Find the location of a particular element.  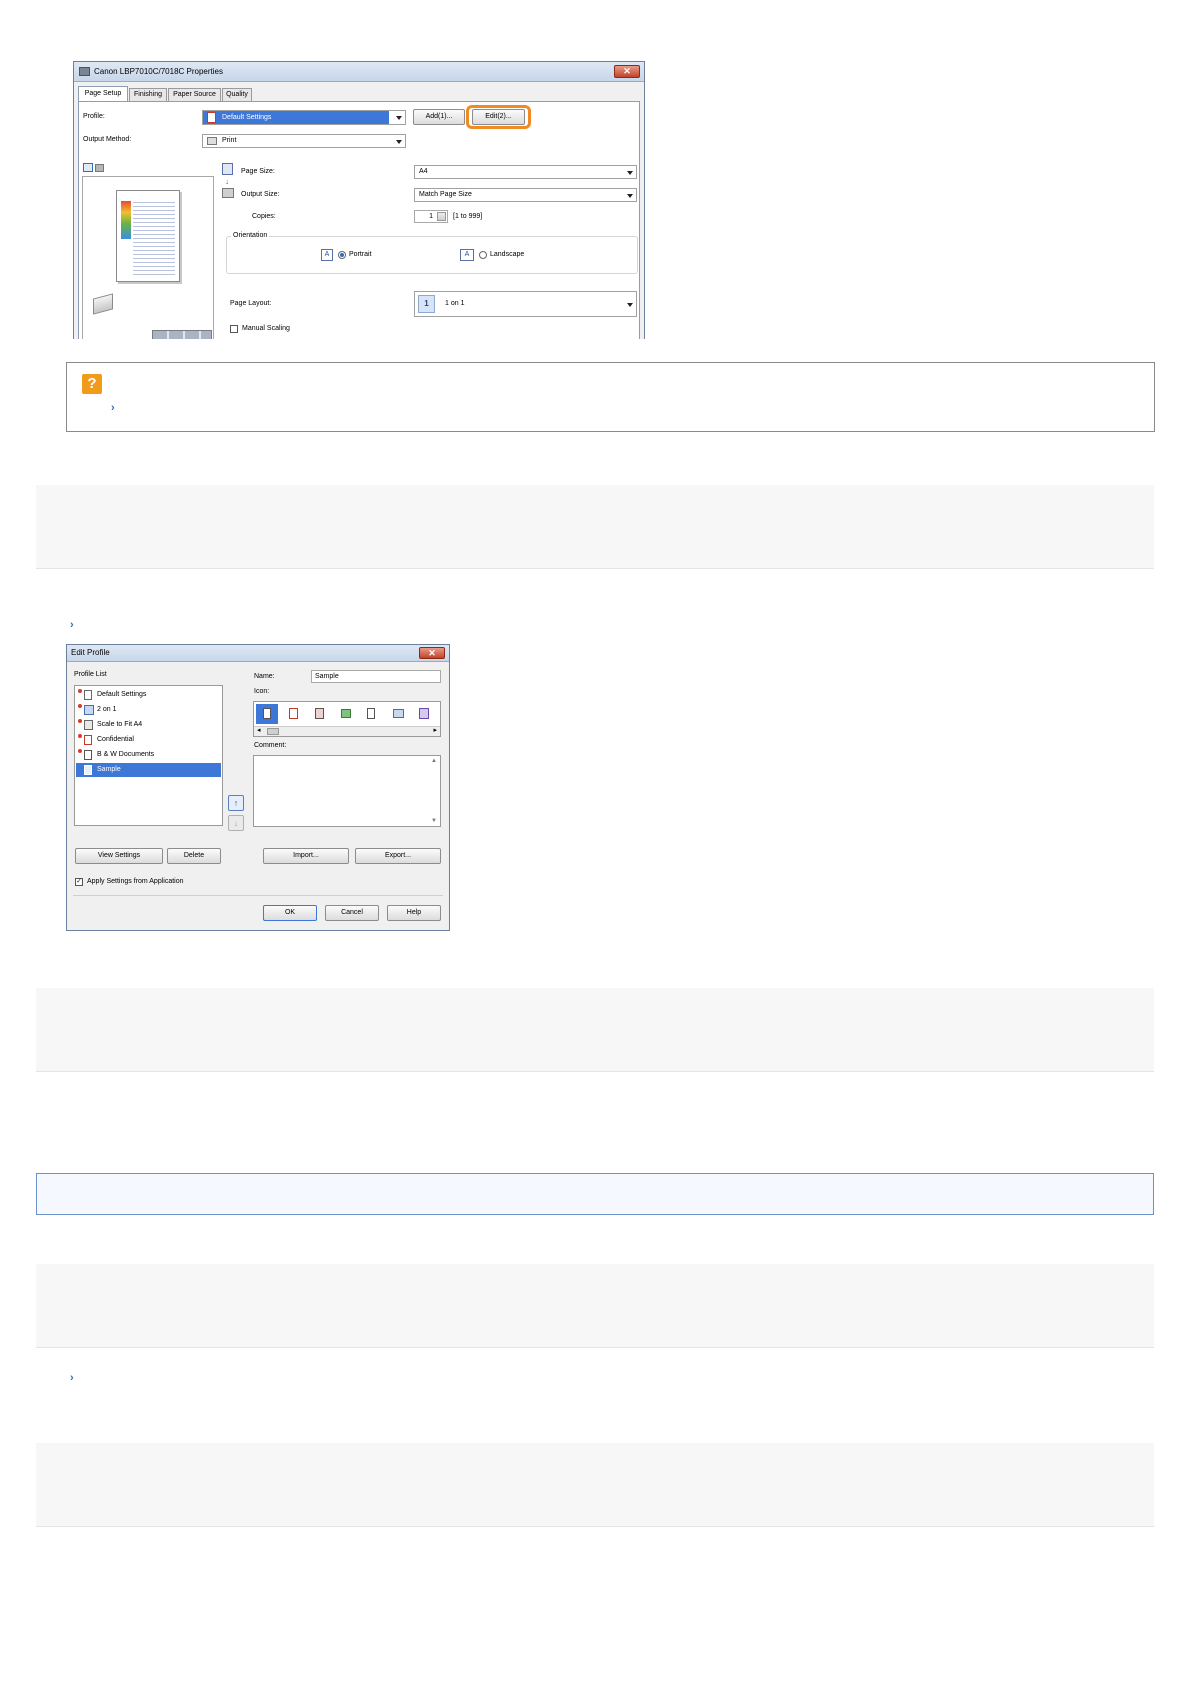

portrait-a-icon: A is located at coordinates (327, 255).